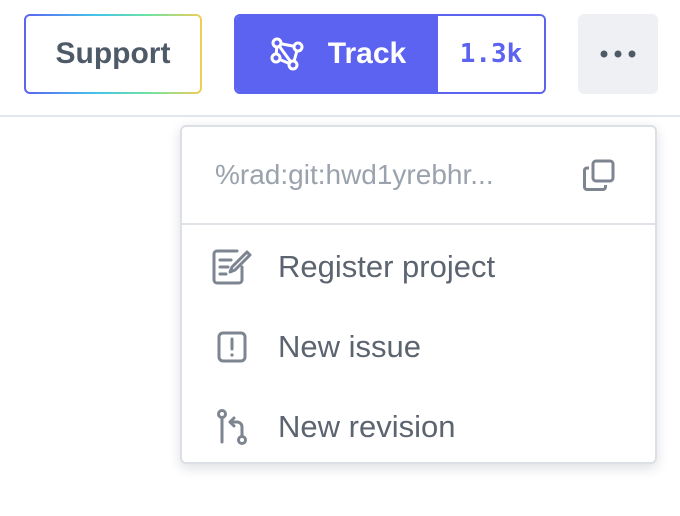  I want to click on copy-icon, so click(599, 175).